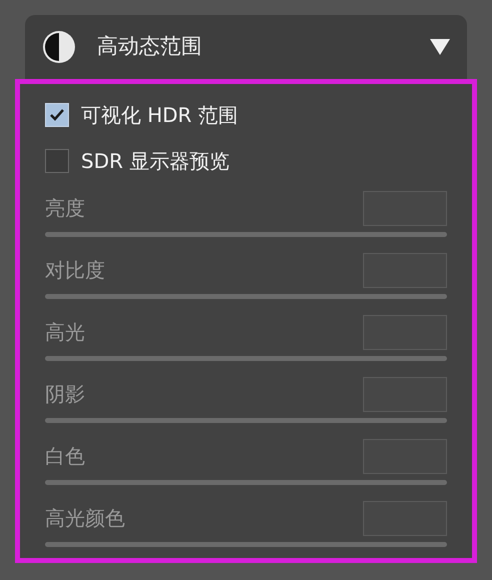  What do you see at coordinates (65, 394) in the screenshot?
I see `slider-label: 阴影` at bounding box center [65, 394].